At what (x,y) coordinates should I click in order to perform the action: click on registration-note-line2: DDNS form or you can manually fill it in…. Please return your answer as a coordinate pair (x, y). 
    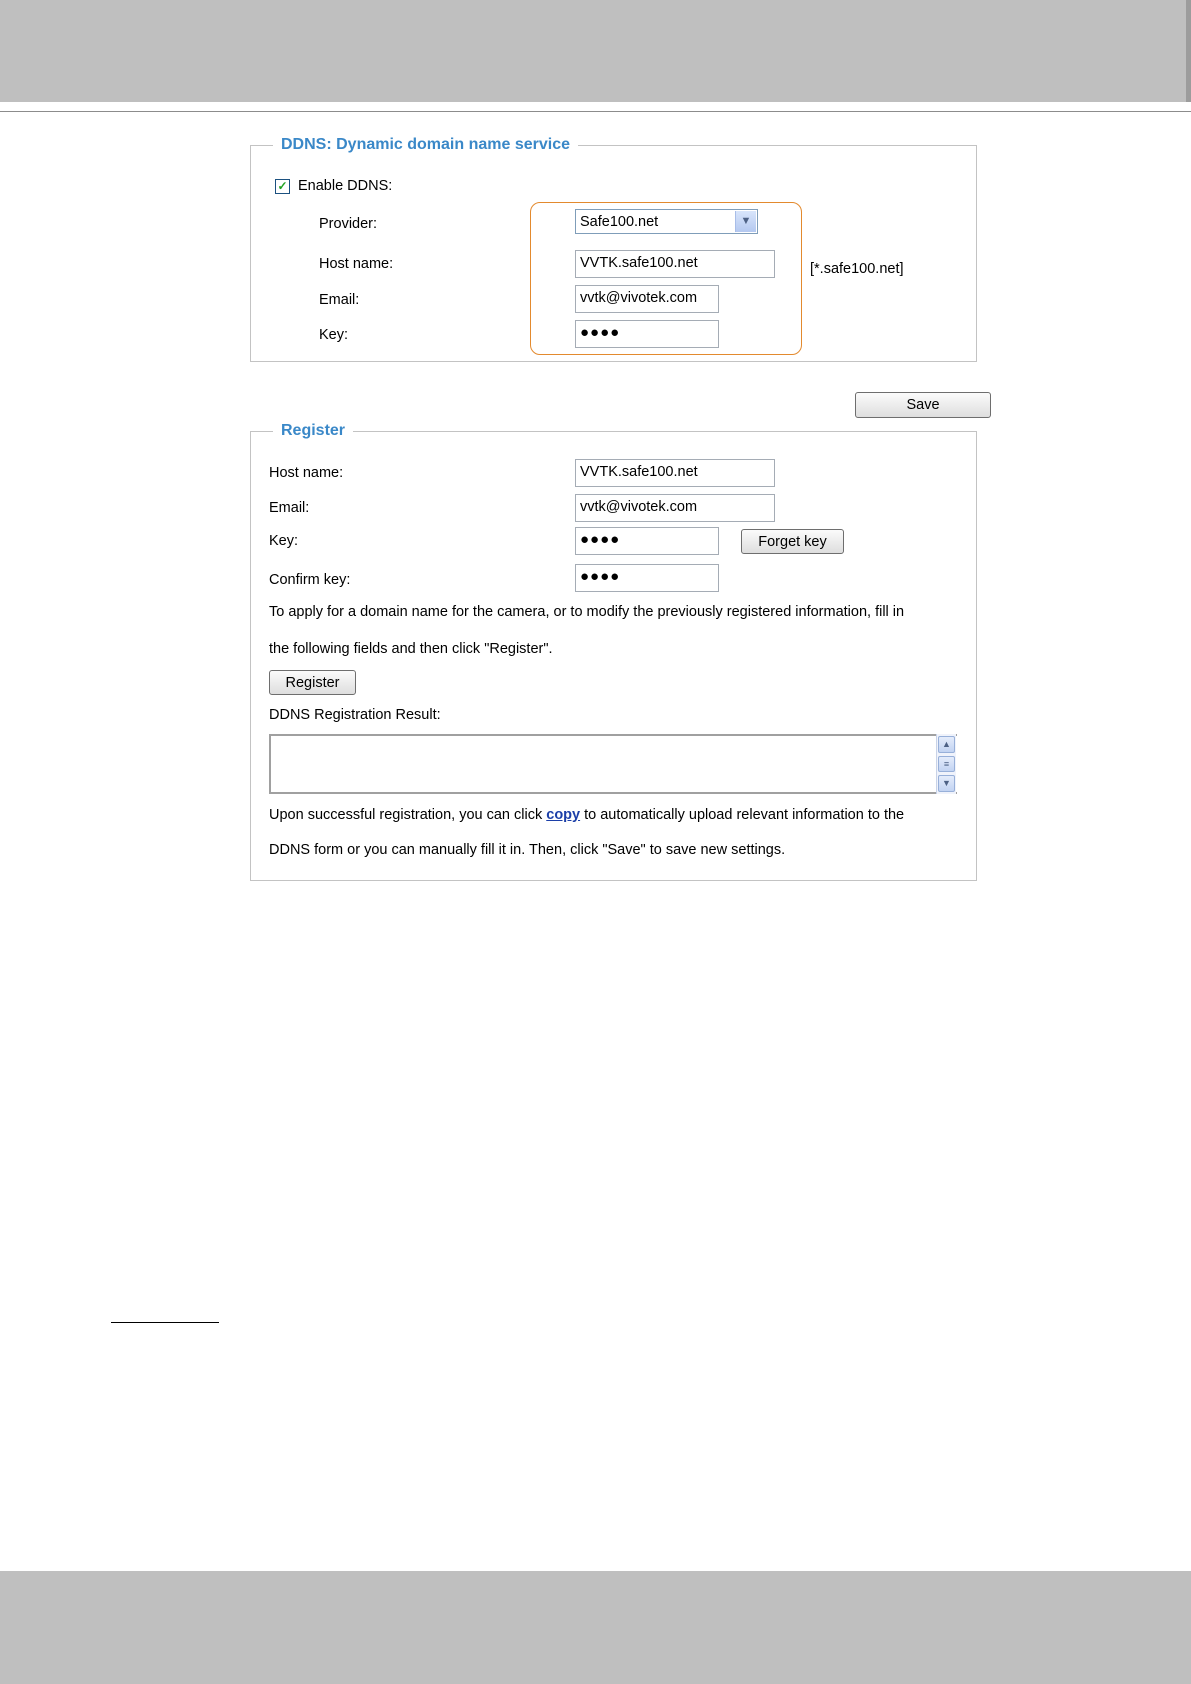
    Looking at the image, I should click on (527, 850).